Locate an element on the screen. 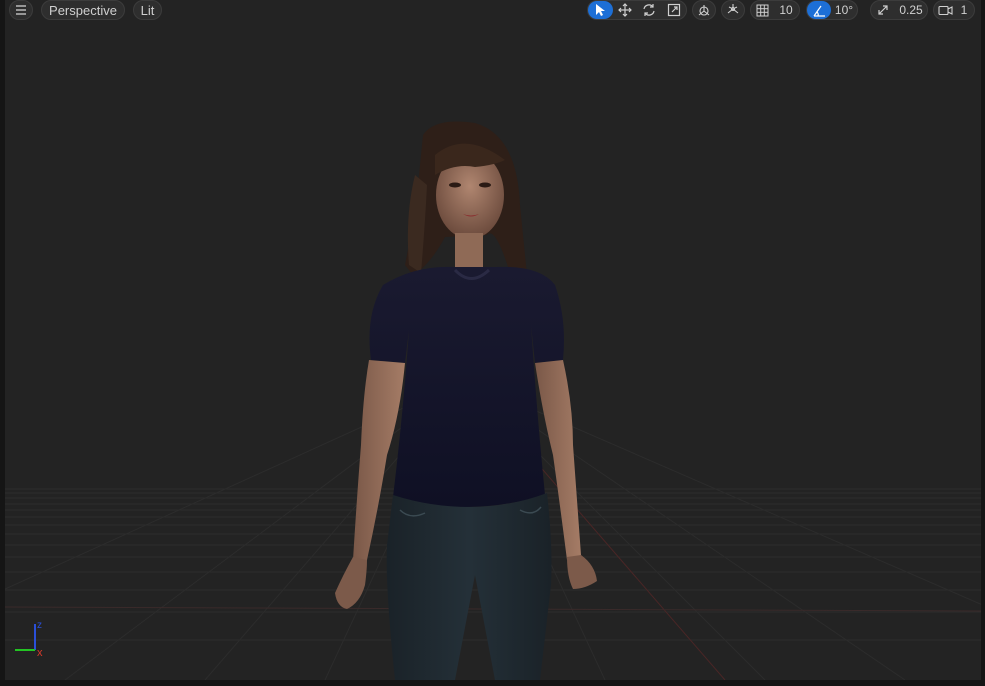 Image resolution: width=985 pixels, height=686 pixels. select-tool-button is located at coordinates (600, 10).